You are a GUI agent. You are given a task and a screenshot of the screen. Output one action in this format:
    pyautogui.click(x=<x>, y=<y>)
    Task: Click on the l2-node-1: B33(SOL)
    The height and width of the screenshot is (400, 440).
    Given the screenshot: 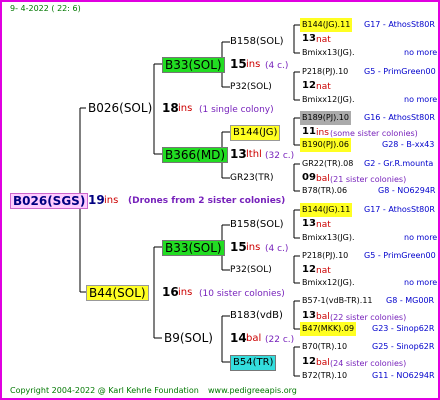 What is the action you would take?
    pyautogui.click(x=193, y=65)
    